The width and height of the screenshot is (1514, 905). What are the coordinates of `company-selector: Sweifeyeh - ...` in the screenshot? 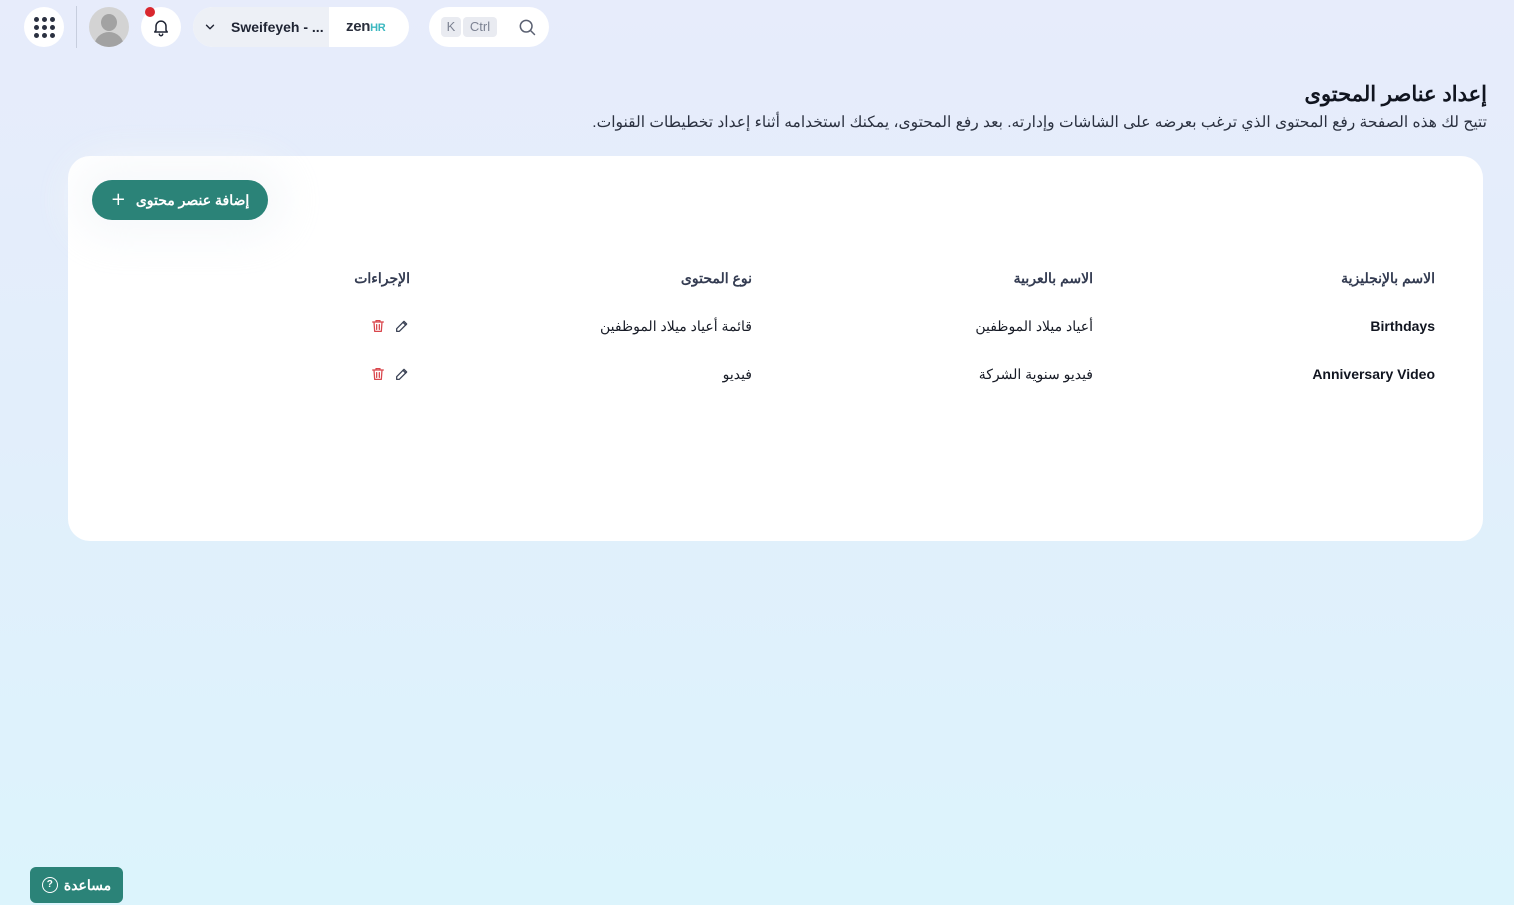 It's located at (261, 27).